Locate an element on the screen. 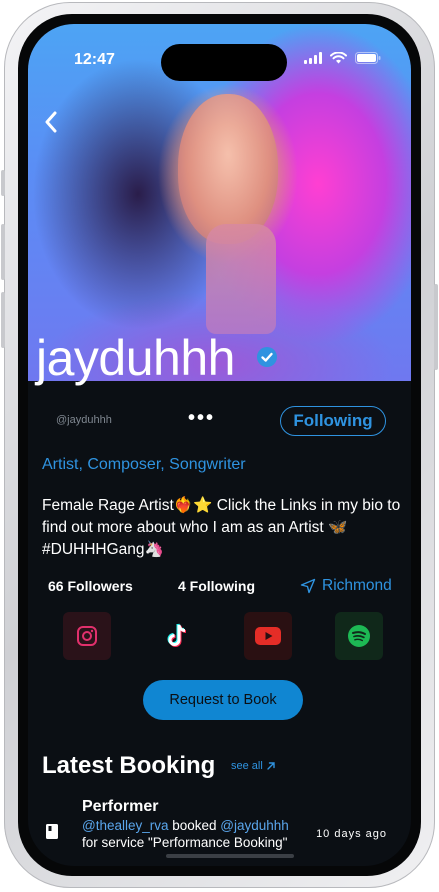 This screenshot has width=439, height=892. status-icons is located at coordinates (342, 58).